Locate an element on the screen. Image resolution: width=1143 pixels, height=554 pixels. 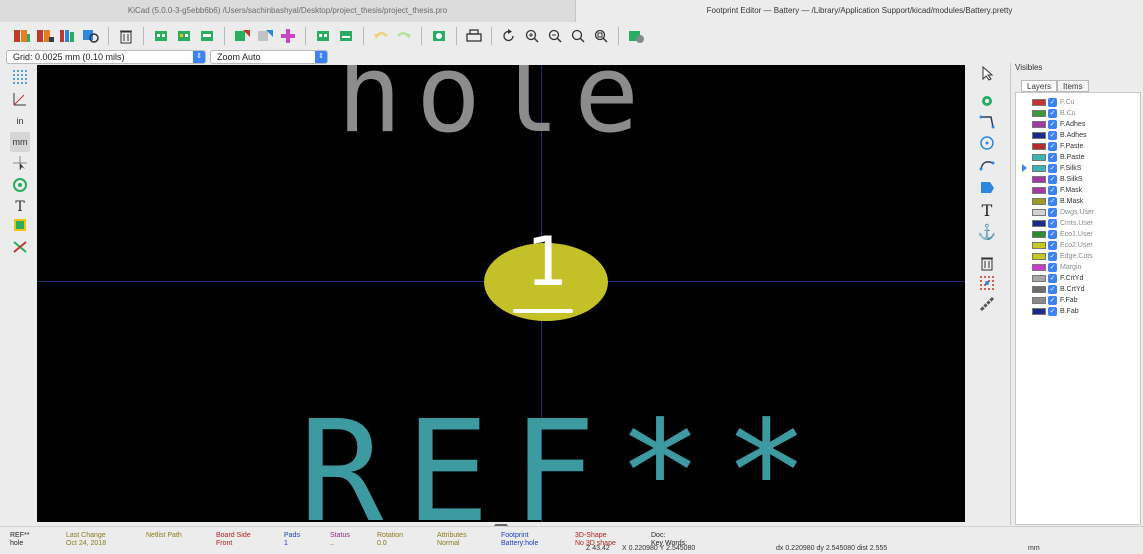
add-text-icon: T is located at coordinates (987, 211).